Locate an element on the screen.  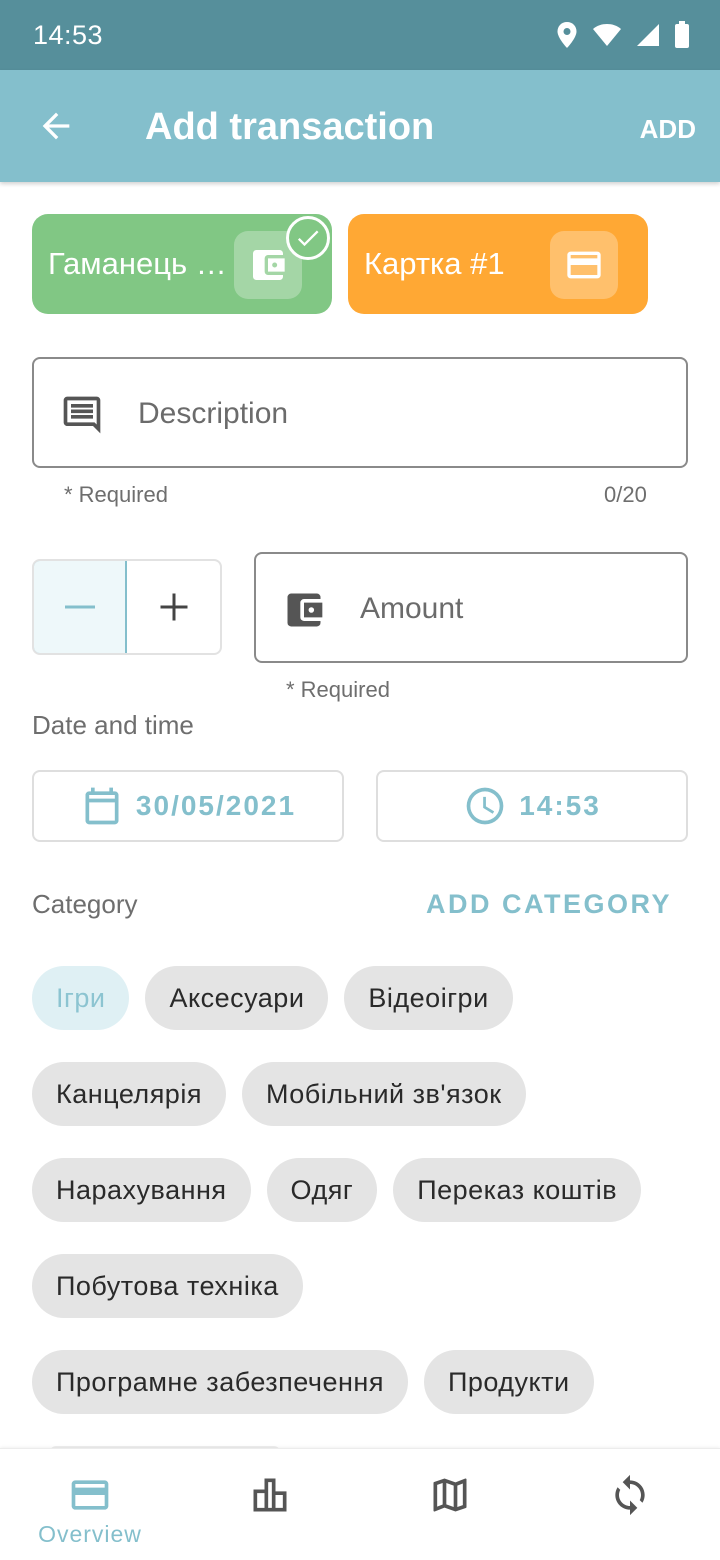
category-label: Category is located at coordinates (85, 904).